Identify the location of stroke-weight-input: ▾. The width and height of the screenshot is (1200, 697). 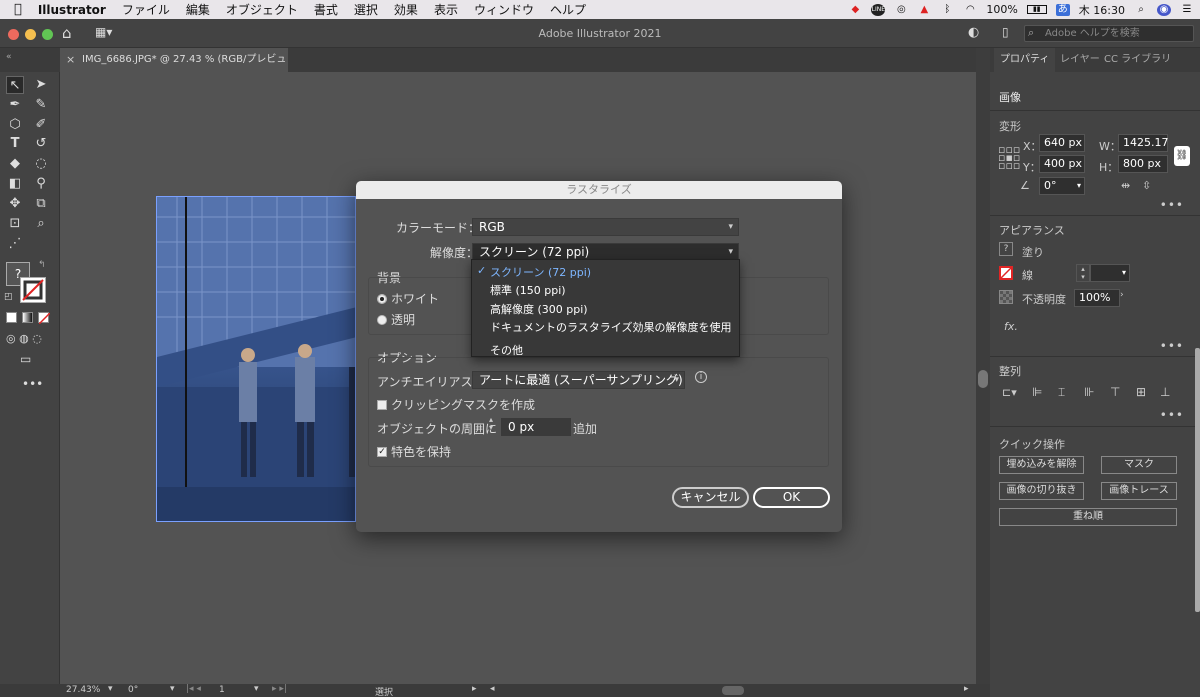
(1110, 273).